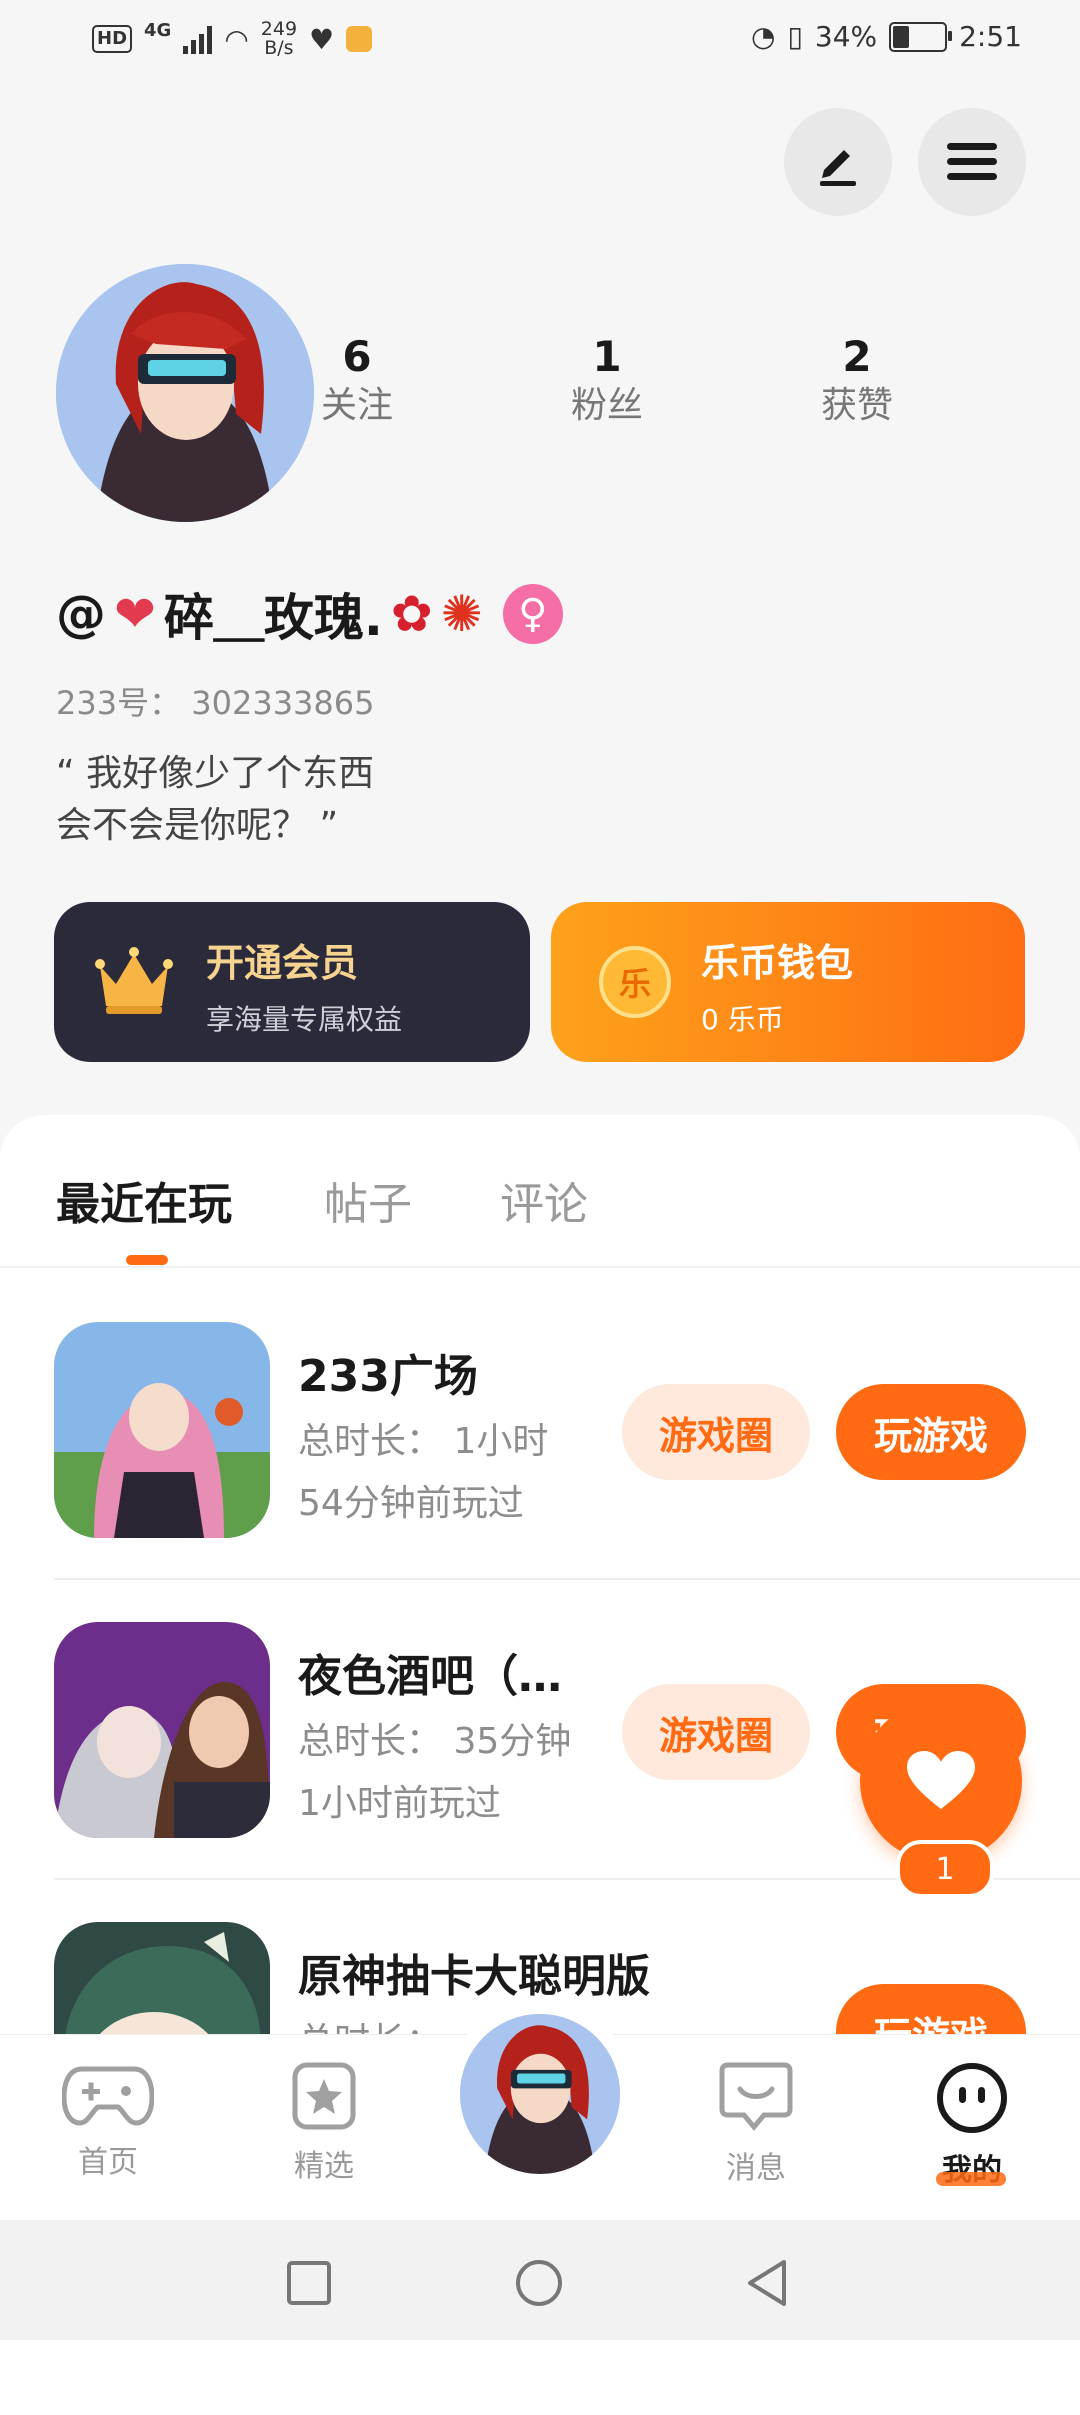 This screenshot has width=1080, height=2415. Describe the element at coordinates (756, 2168) in the screenshot. I see `nav-messages-label: 消息` at that location.